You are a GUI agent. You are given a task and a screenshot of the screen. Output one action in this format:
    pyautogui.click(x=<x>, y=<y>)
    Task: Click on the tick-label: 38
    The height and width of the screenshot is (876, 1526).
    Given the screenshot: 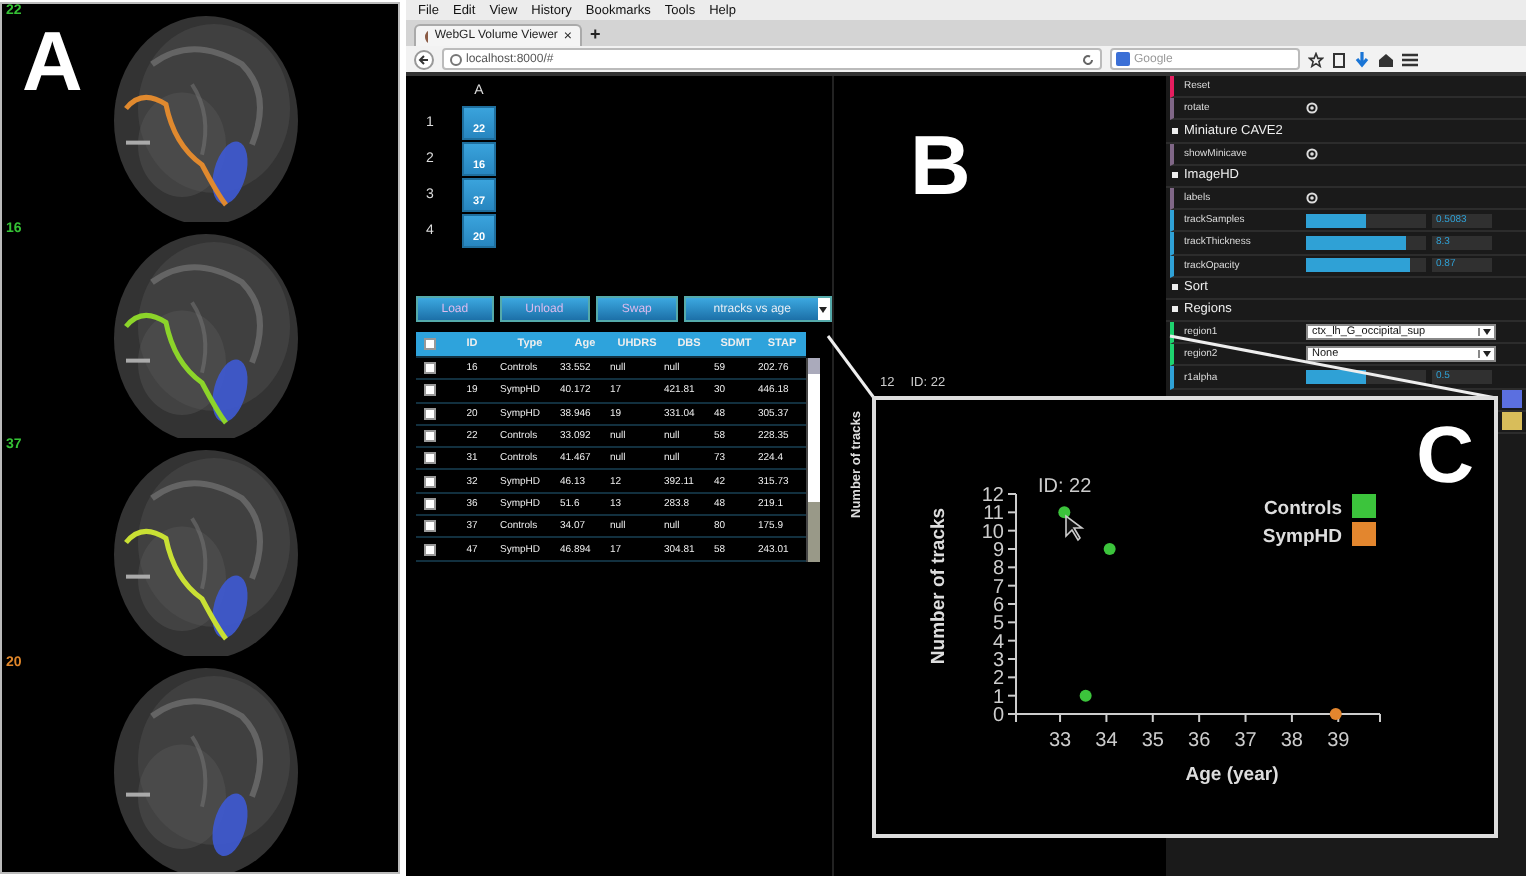 What is the action you would take?
    pyautogui.click(x=1291, y=741)
    